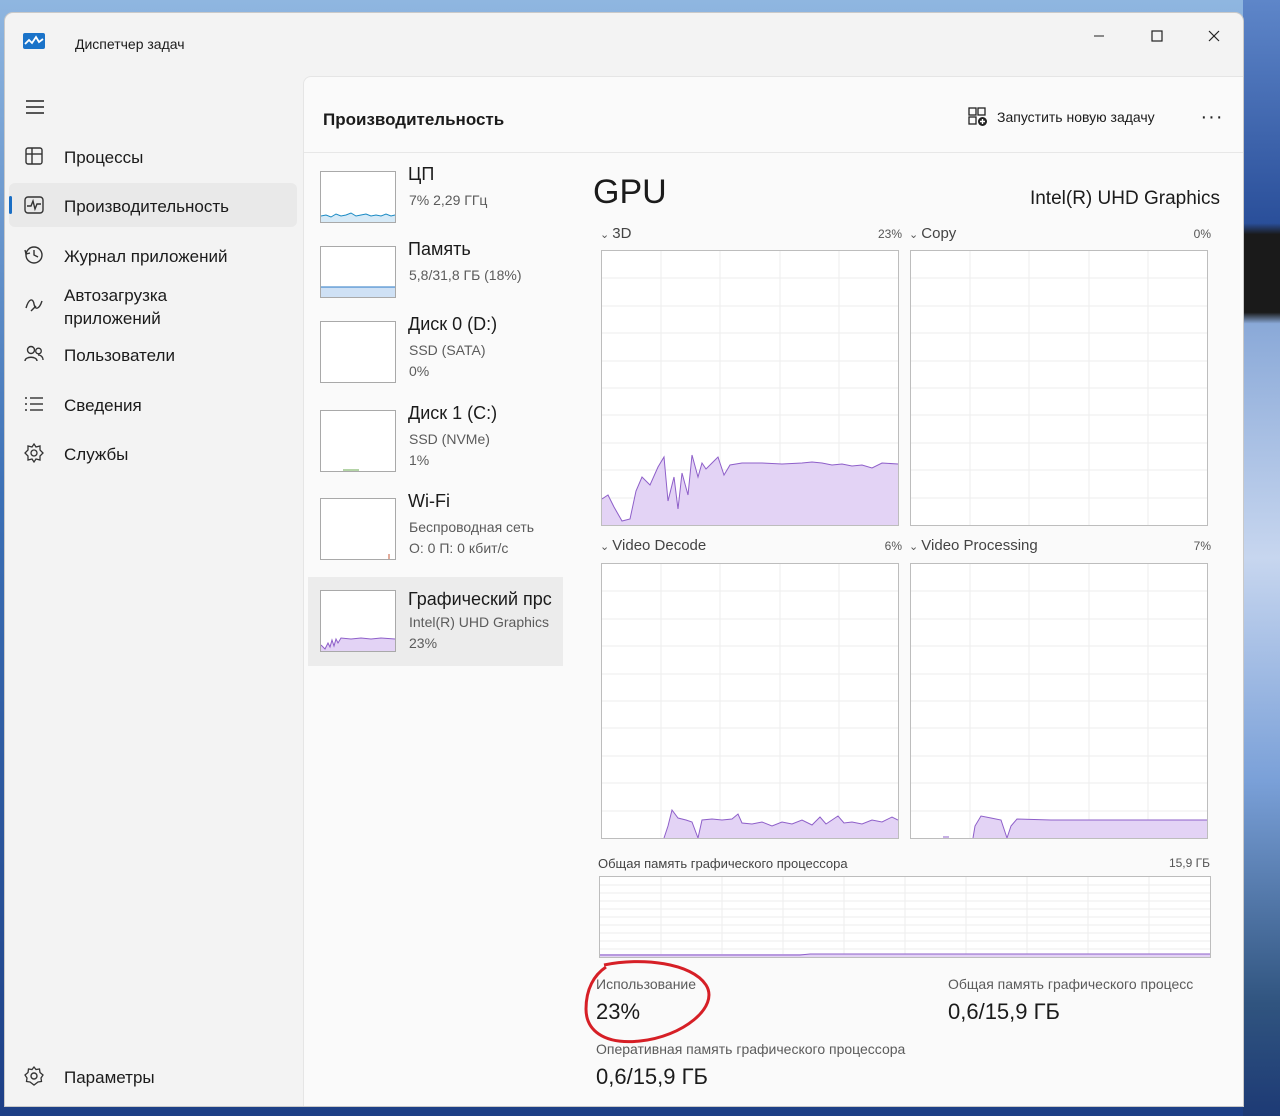  I want to click on resource-sub1: SSD (SATA), so click(447, 350).